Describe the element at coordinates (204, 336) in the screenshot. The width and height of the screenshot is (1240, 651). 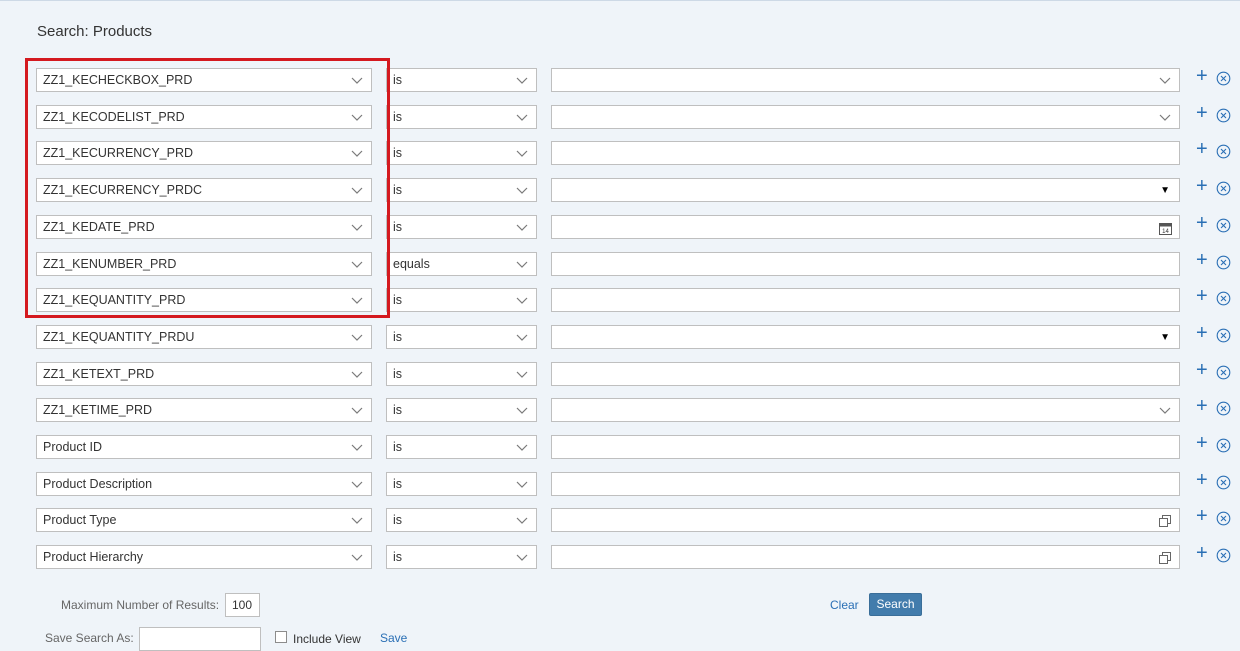
I see `field-select: ZZ1_KEQUANTITY_PRDU` at that location.